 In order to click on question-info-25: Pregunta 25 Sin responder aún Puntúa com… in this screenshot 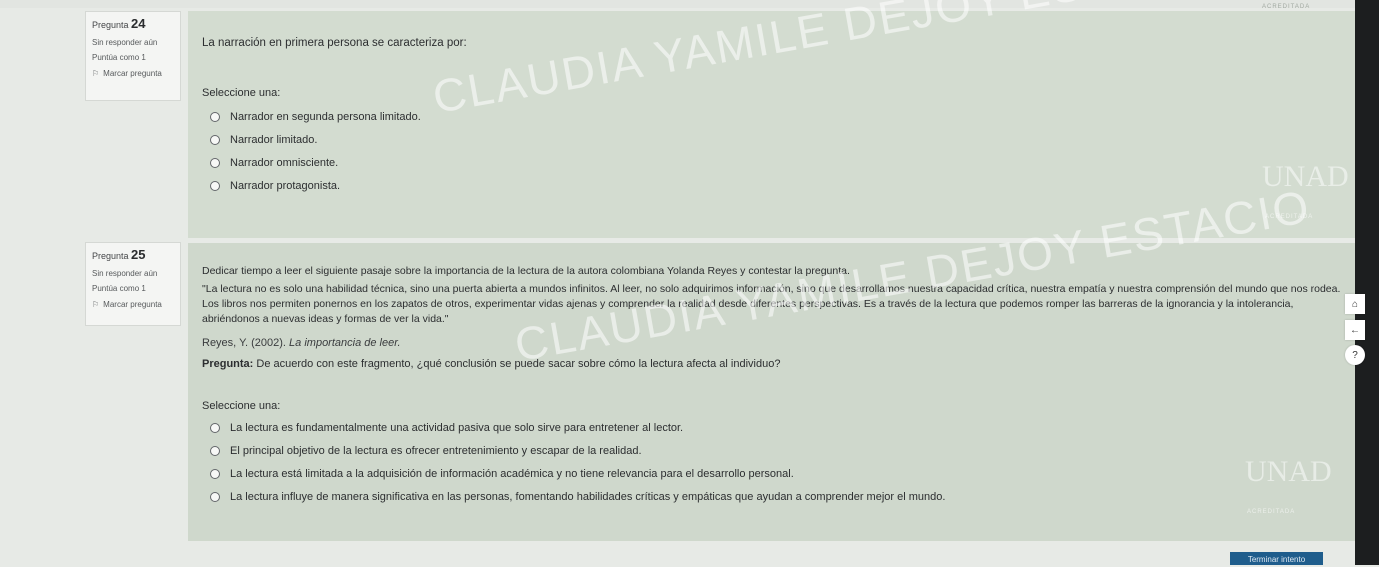, I will do `click(133, 284)`.